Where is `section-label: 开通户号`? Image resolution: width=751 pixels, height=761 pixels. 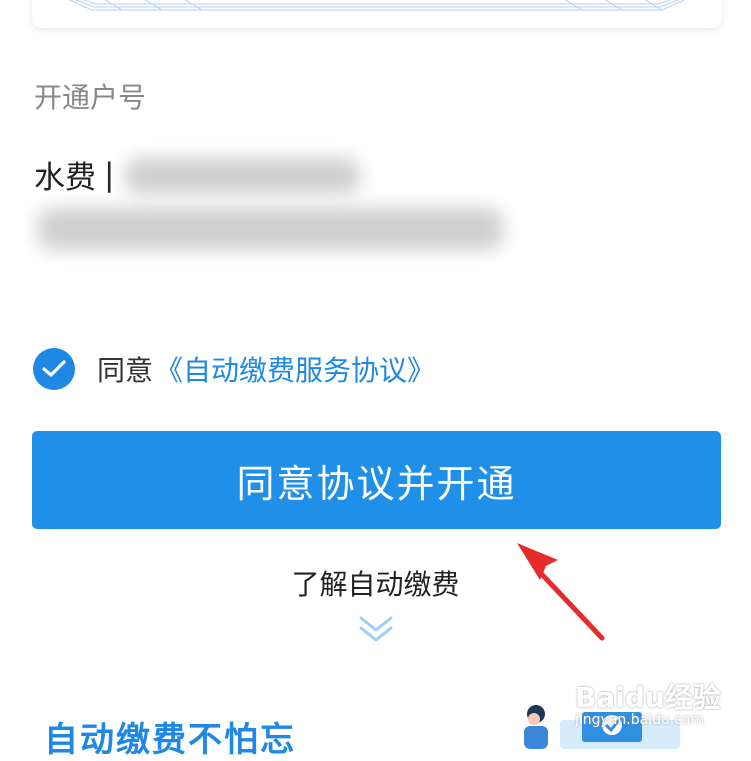
section-label: 开通户号 is located at coordinates (90, 97).